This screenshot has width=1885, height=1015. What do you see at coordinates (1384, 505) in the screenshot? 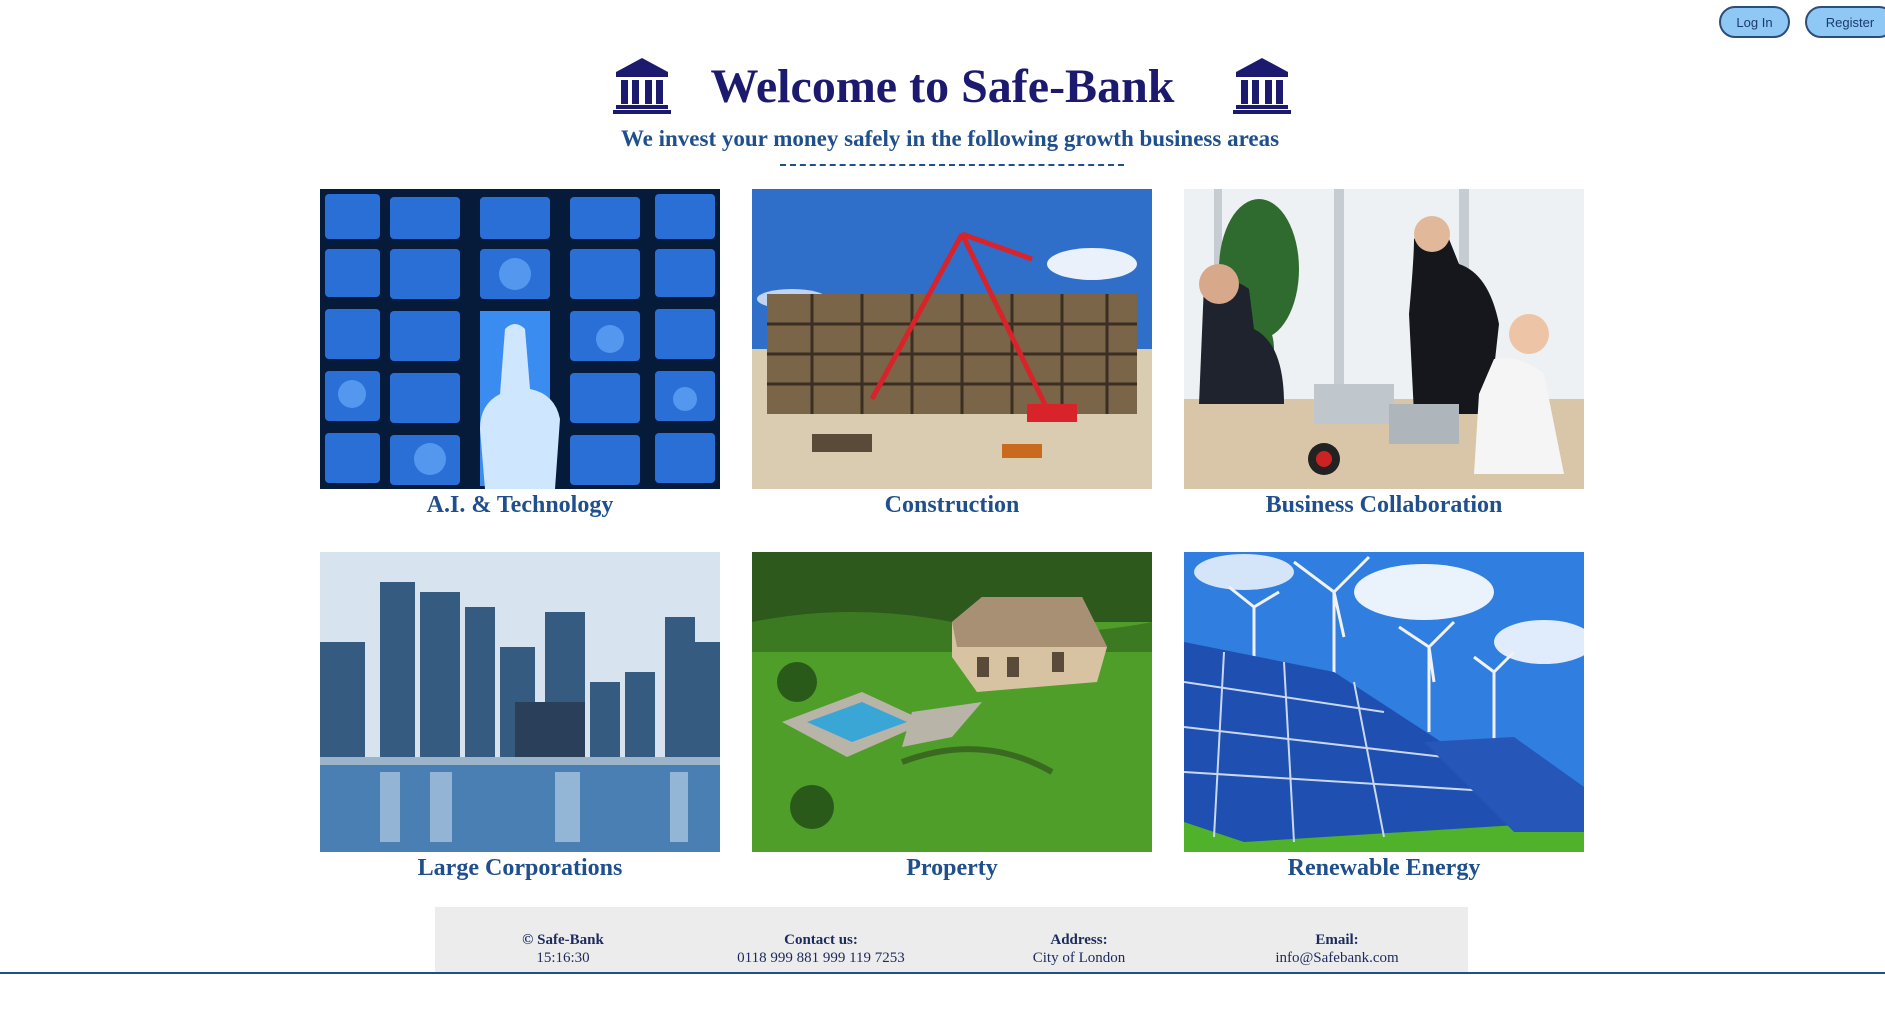
I see `tile-label: Business Collaboration` at bounding box center [1384, 505].